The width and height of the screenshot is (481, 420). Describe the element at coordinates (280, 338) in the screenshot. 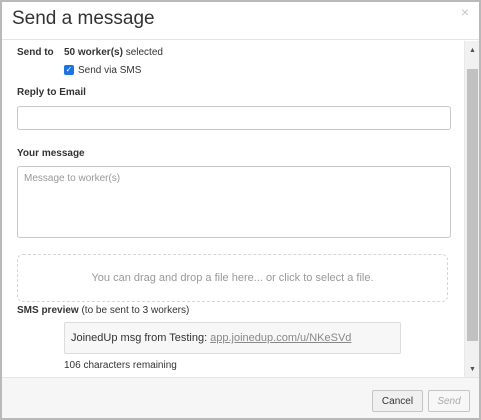

I see `sms-preview-link: app.joinedup.com/u/NKeSVd` at that location.